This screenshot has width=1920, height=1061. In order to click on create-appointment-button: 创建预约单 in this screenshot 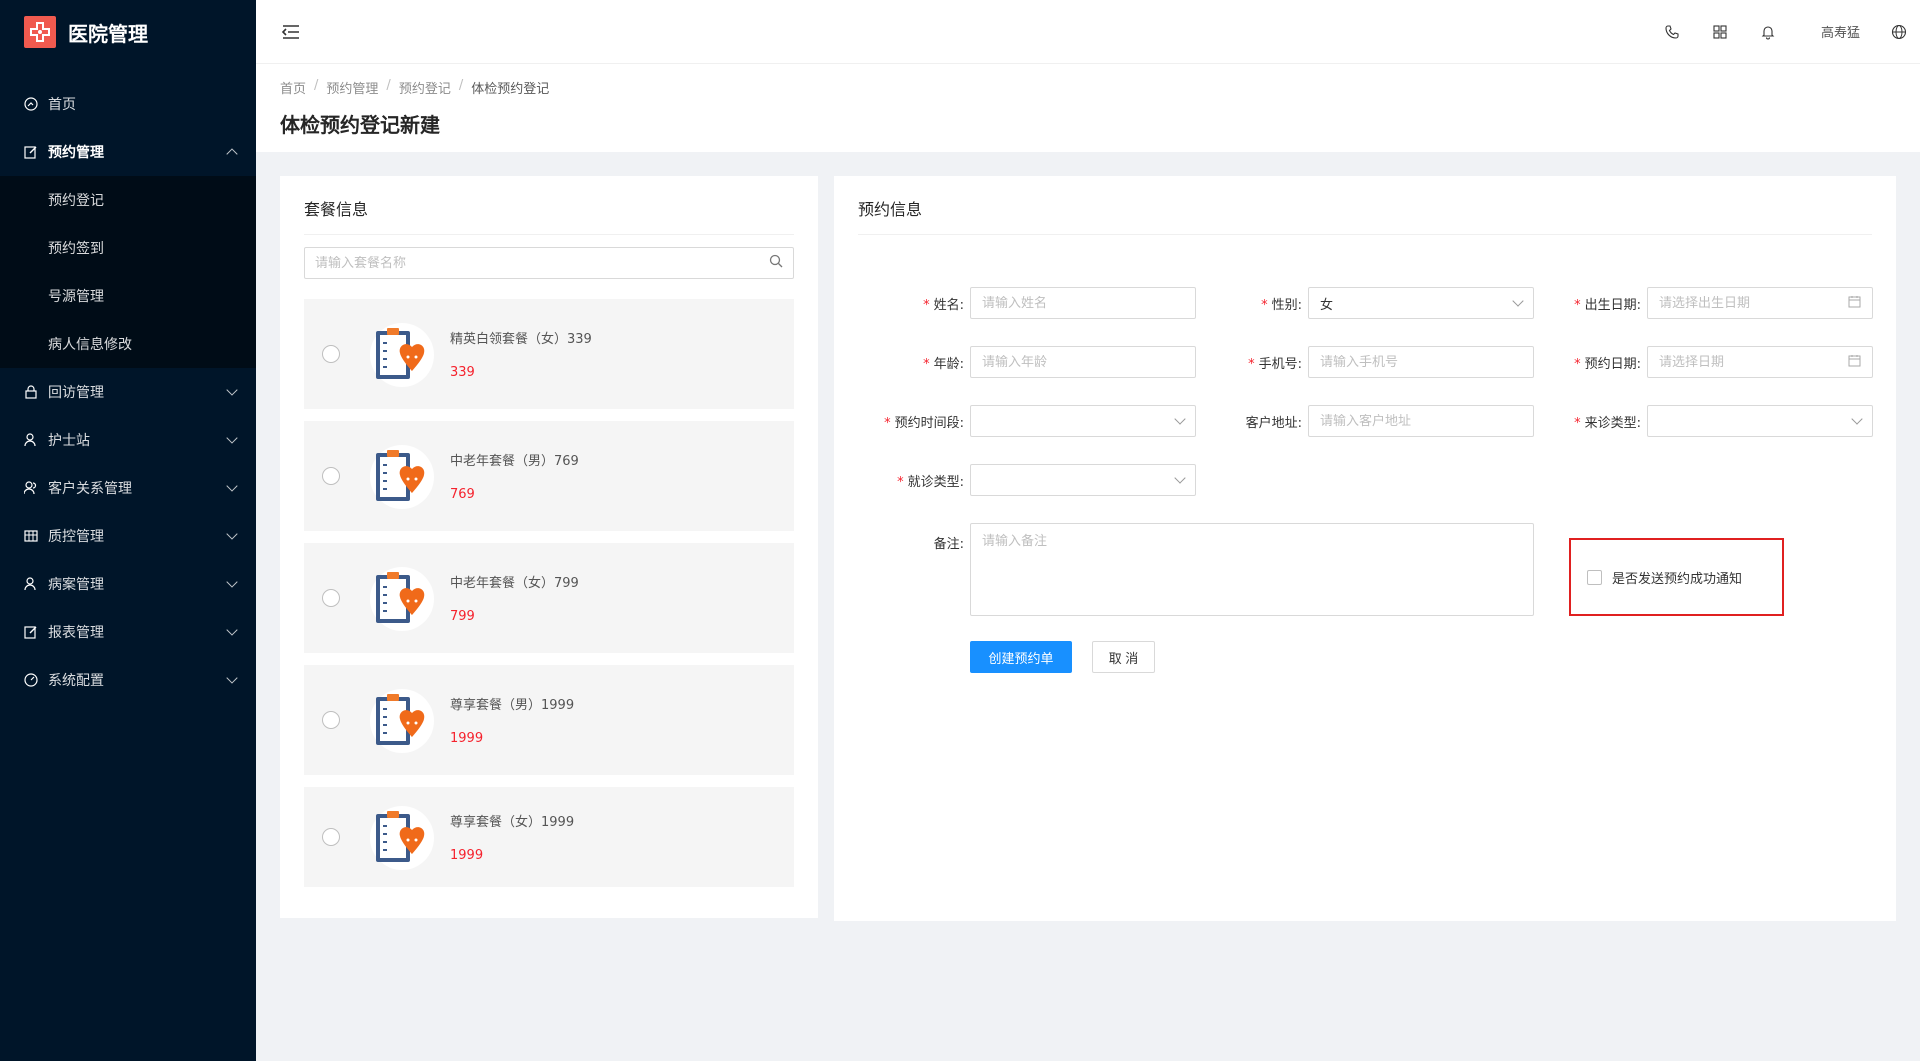, I will do `click(1021, 657)`.